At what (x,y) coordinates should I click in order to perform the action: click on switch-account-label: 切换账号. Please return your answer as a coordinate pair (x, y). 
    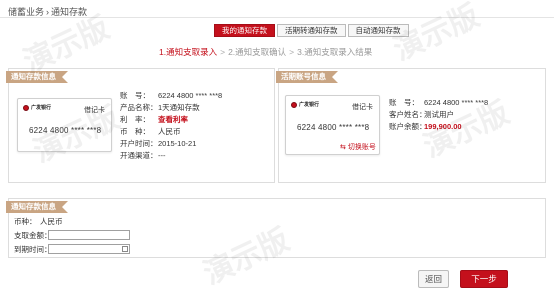
    Looking at the image, I should click on (361, 147).